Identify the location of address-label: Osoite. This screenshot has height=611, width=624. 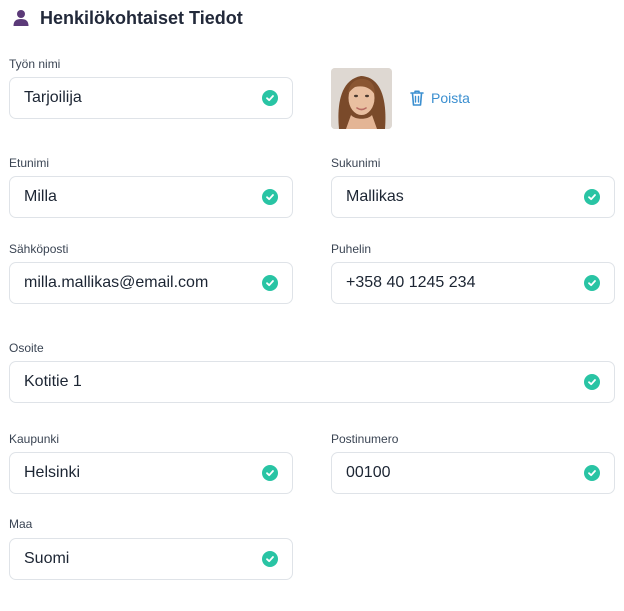
(26, 348).